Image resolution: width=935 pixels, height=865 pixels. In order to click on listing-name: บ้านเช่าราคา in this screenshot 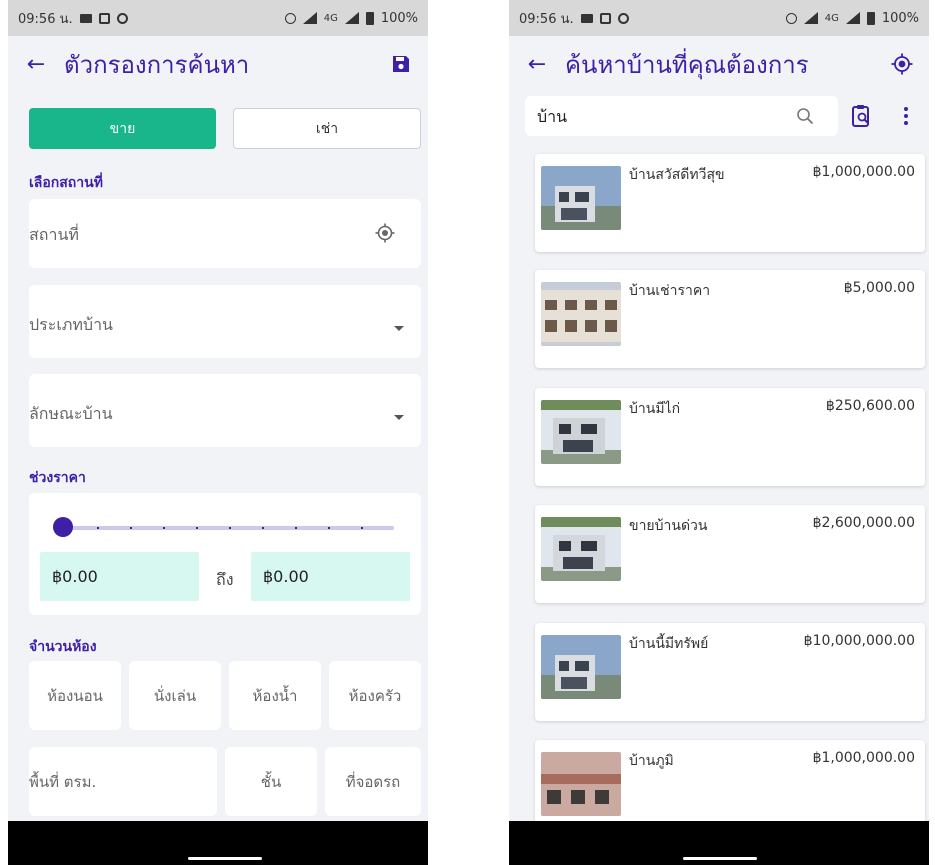, I will do `click(670, 291)`.